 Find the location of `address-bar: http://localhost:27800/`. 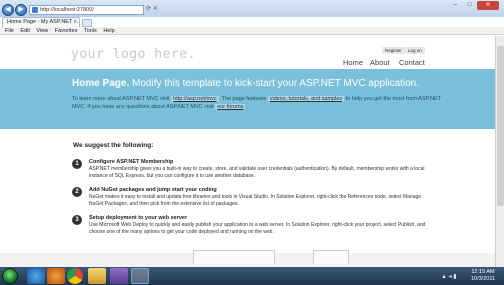

address-bar: http://localhost:27800/ is located at coordinates (86, 10).